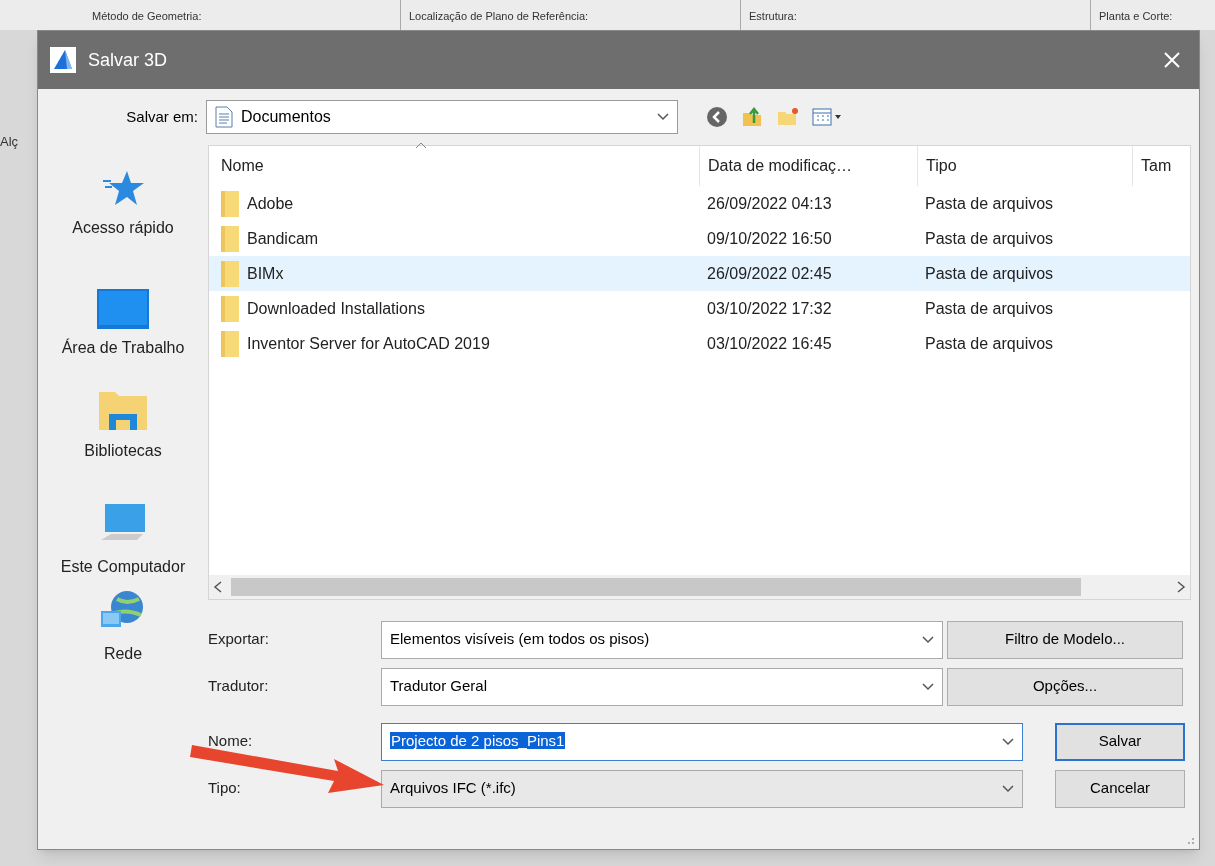 The image size is (1215, 866). What do you see at coordinates (1190, 840) in the screenshot?
I see `resize-grip-icon` at bounding box center [1190, 840].